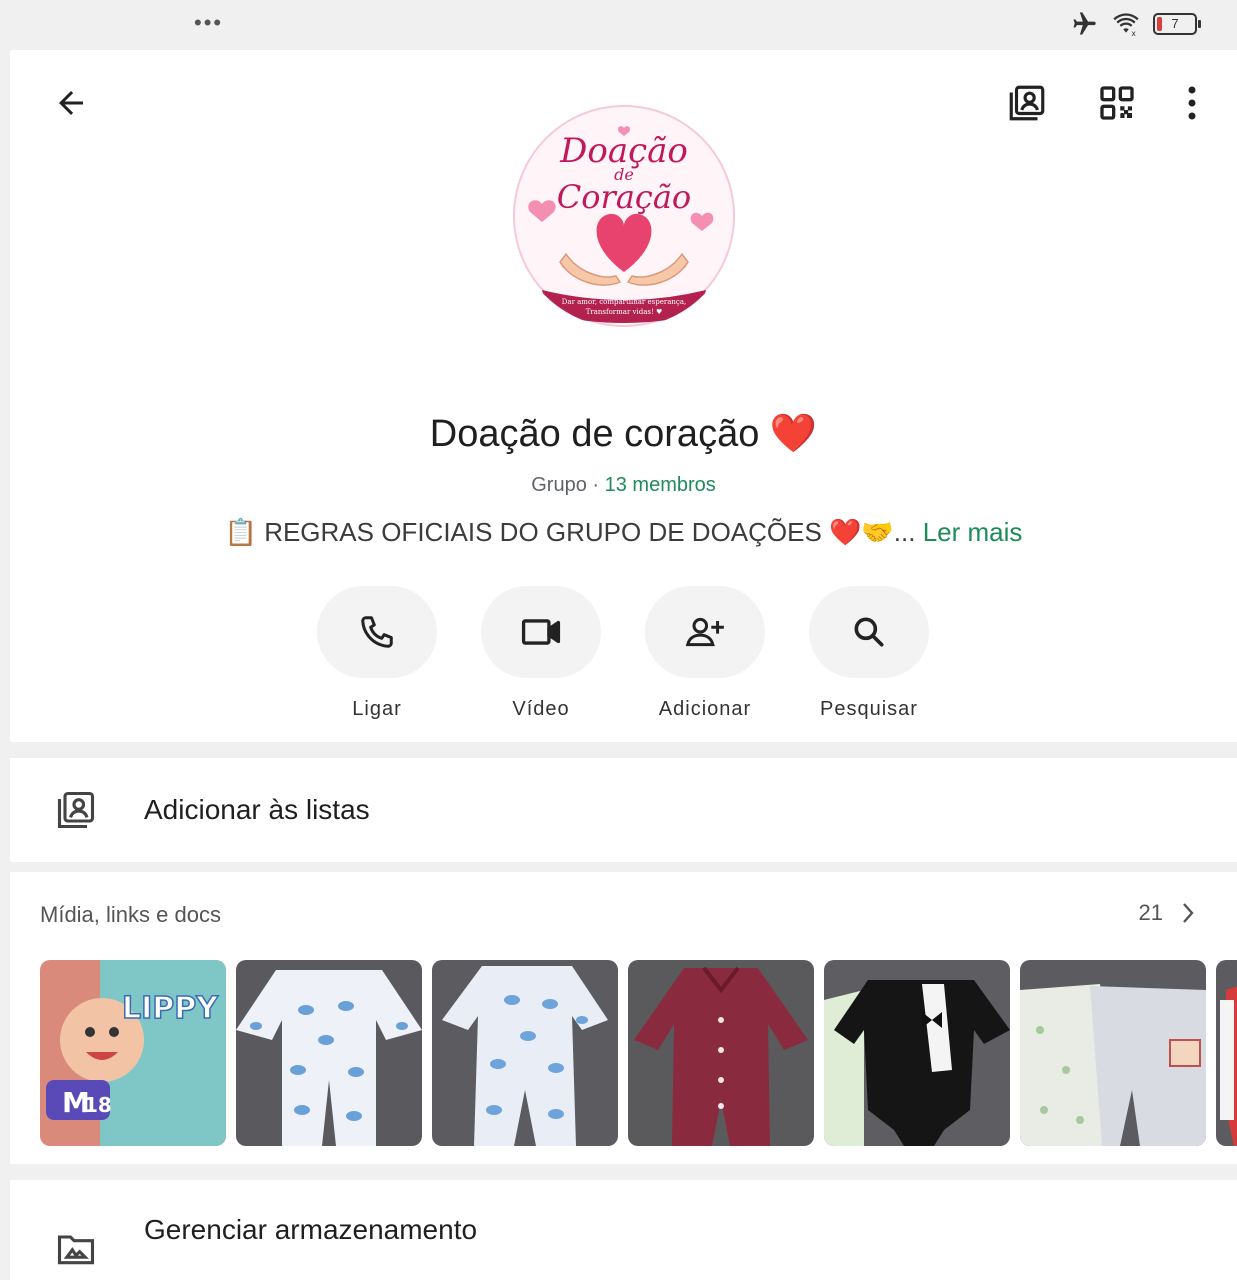 The width and height of the screenshot is (1237, 1280). I want to click on add-action: Adicionar, so click(705, 653).